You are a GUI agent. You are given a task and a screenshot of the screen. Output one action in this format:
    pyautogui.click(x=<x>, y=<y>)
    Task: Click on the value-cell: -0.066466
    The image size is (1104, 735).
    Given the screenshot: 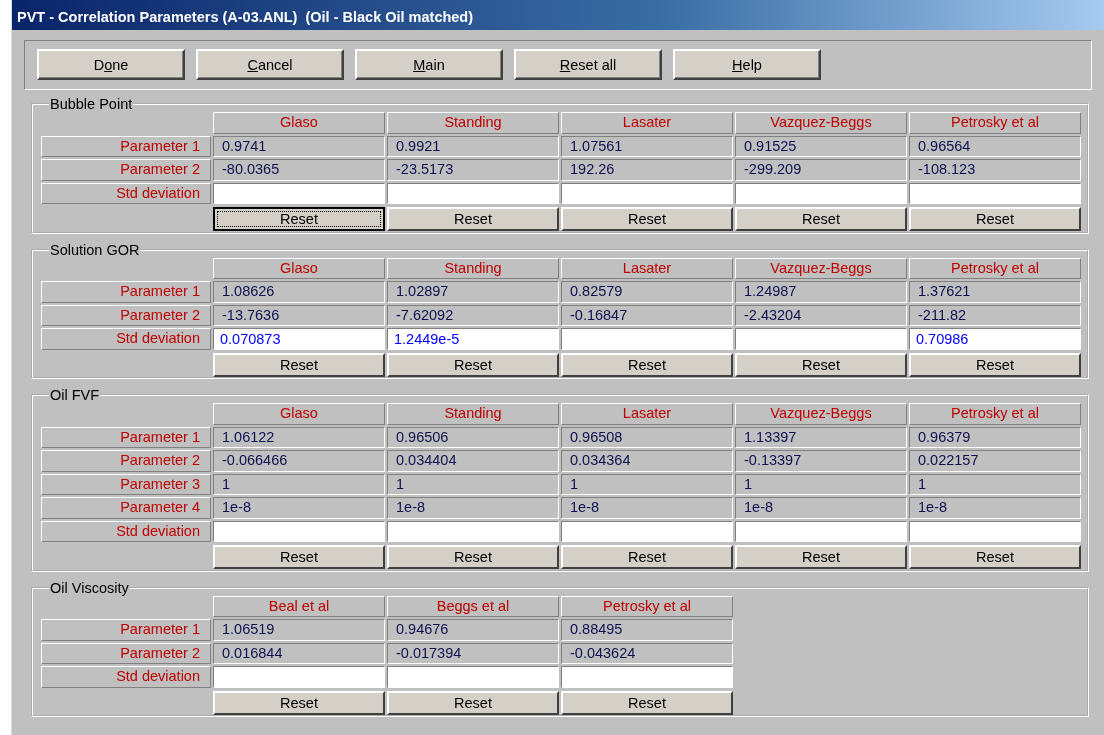 What is the action you would take?
    pyautogui.click(x=299, y=461)
    